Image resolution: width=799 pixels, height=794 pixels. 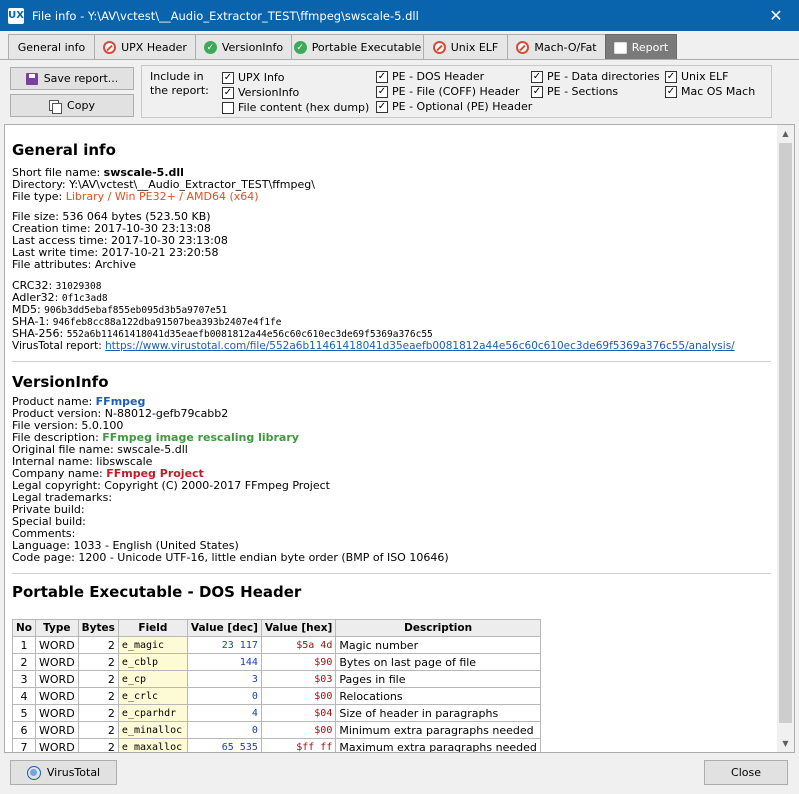 What do you see at coordinates (16, 15) in the screenshot?
I see `app-icon: UX` at bounding box center [16, 15].